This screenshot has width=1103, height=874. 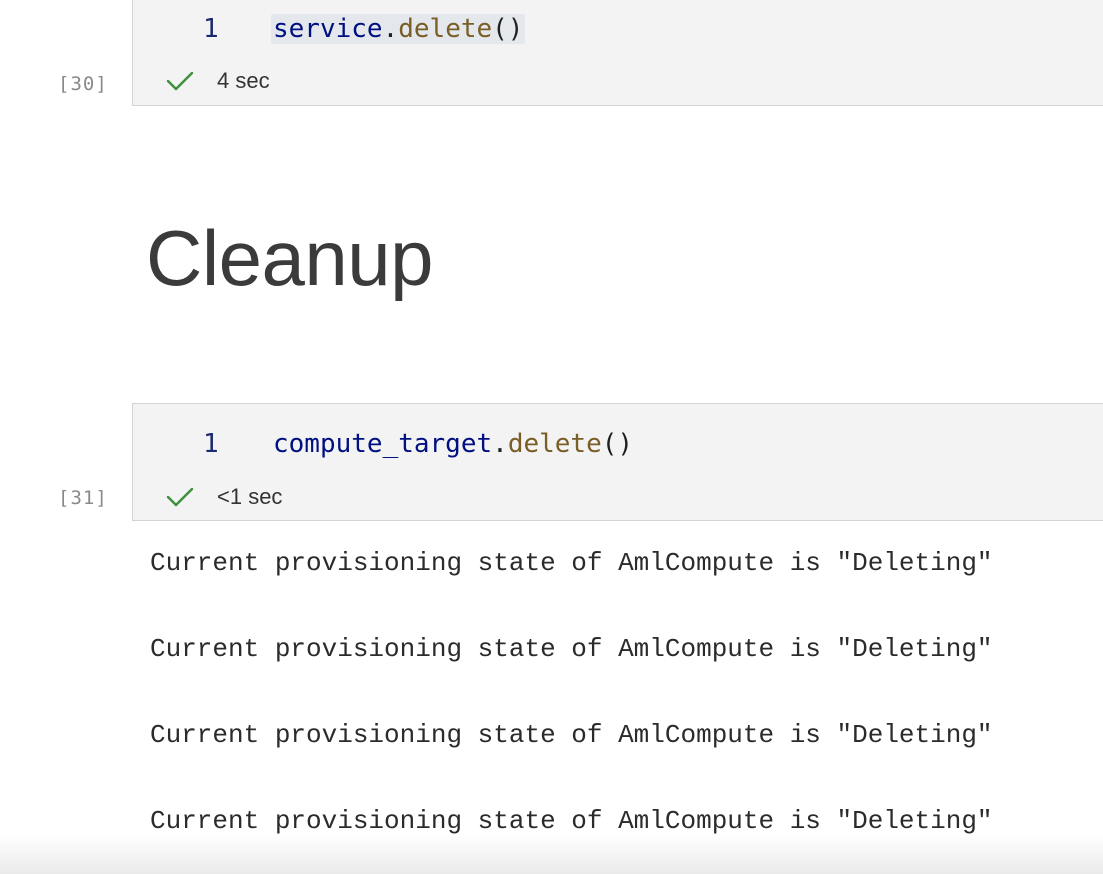 What do you see at coordinates (617, 53) in the screenshot?
I see `code-cell-30: 1 service.delete() 4 sec` at bounding box center [617, 53].